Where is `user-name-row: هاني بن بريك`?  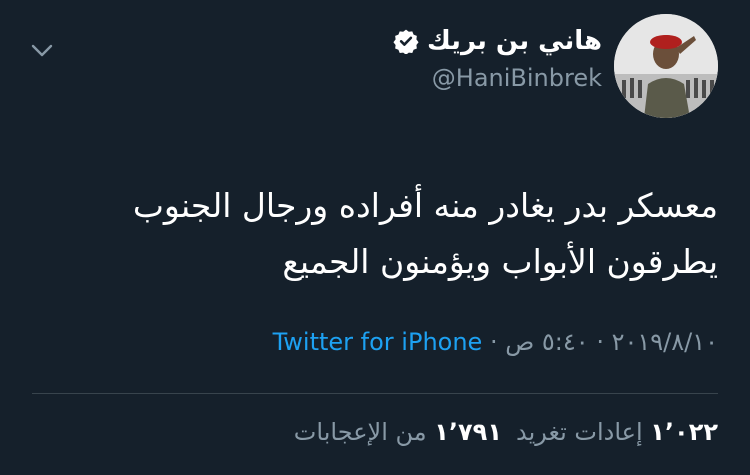
user-name-row: هاني بن بريك is located at coordinates (497, 41).